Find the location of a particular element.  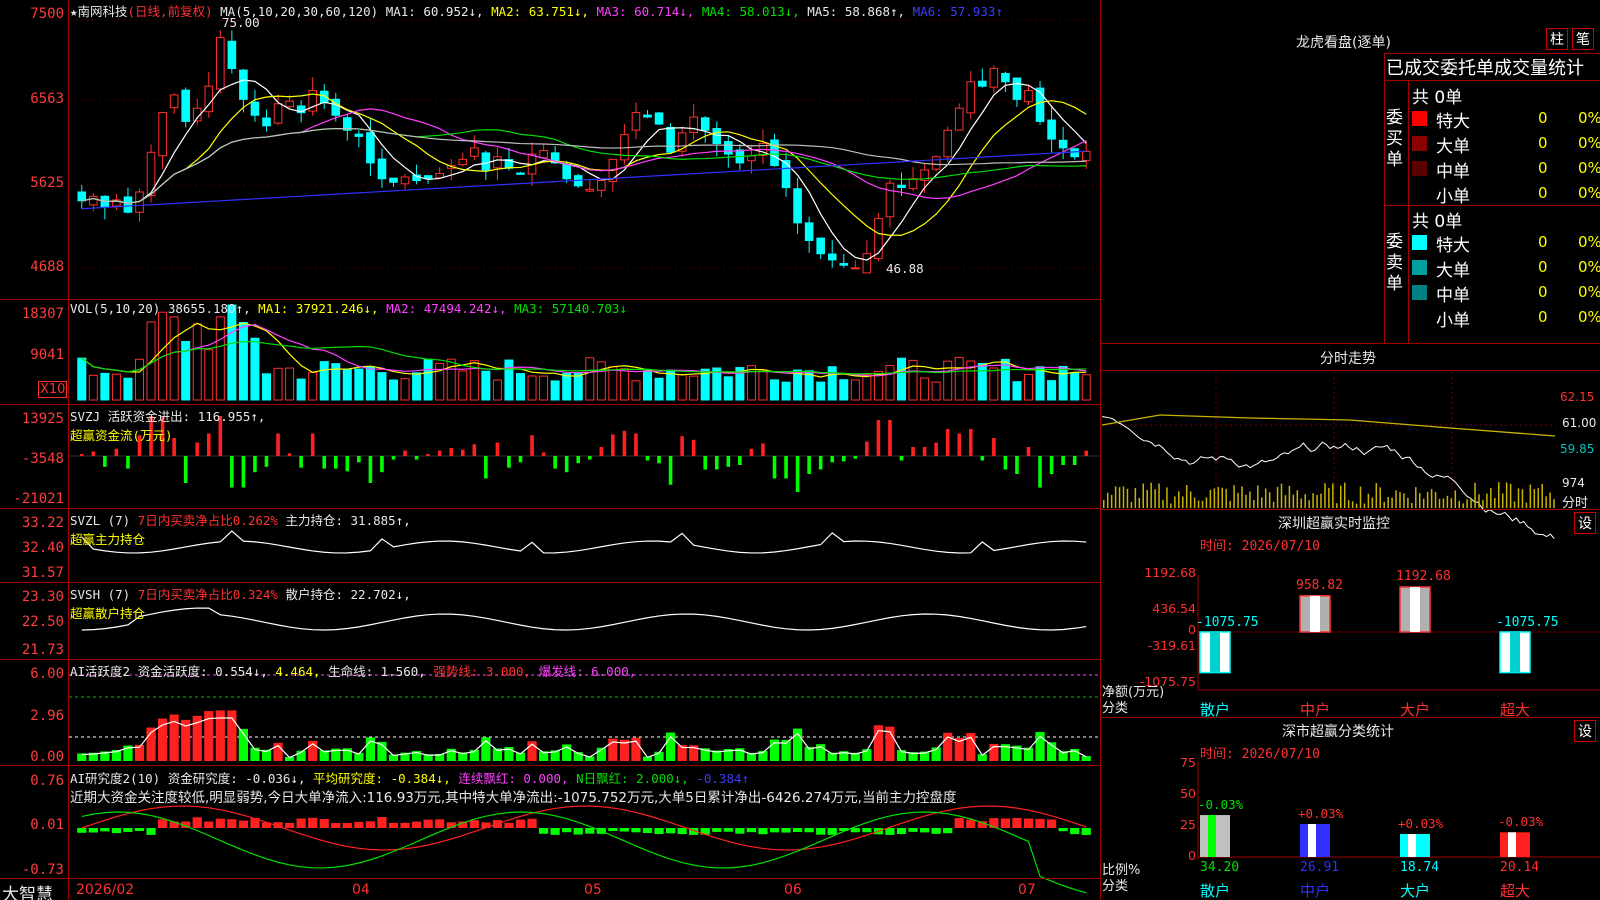

xaxis-label: 04 is located at coordinates (361, 890).